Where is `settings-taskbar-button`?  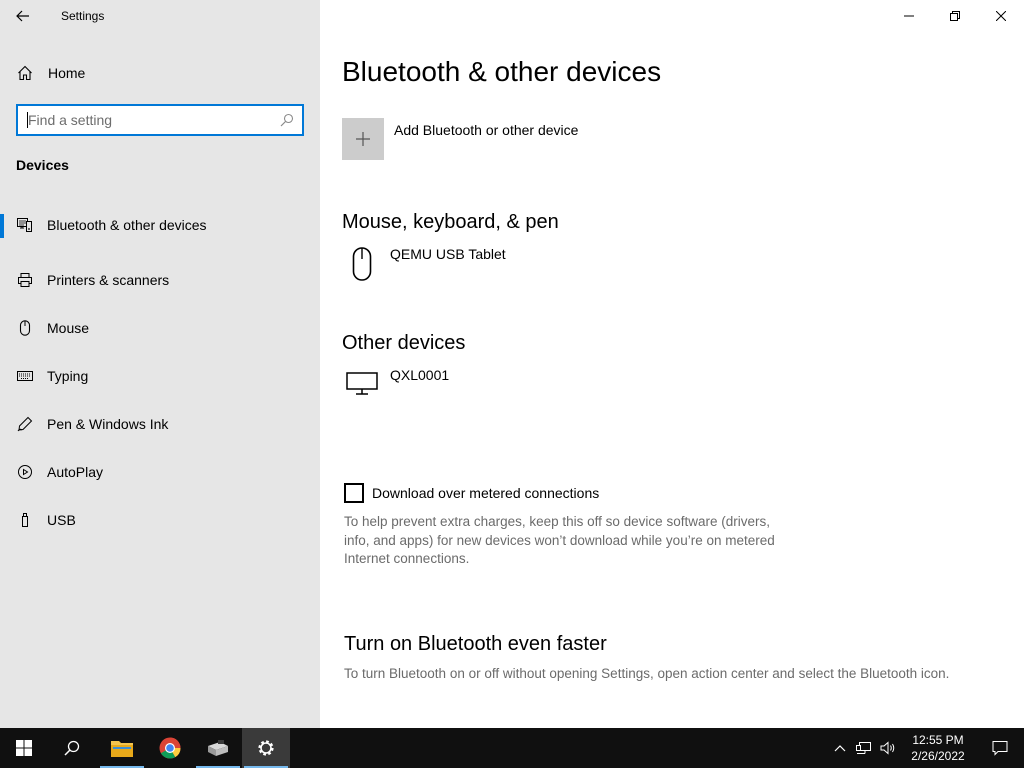 settings-taskbar-button is located at coordinates (266, 748).